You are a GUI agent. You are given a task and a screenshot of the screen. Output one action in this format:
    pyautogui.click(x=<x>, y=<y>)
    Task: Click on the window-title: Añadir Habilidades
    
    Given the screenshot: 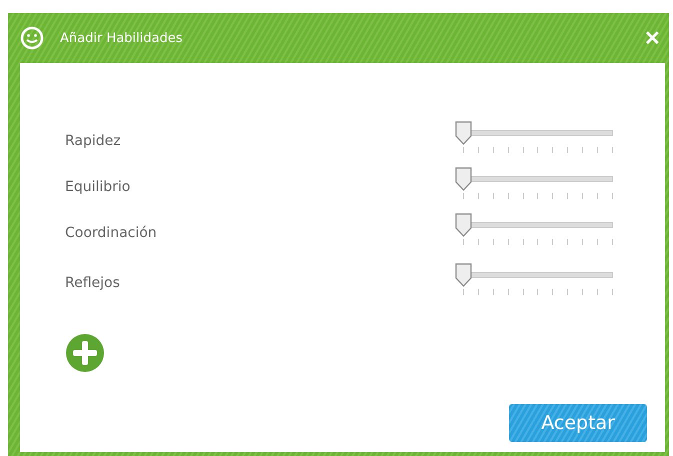 What is the action you would take?
    pyautogui.click(x=122, y=38)
    